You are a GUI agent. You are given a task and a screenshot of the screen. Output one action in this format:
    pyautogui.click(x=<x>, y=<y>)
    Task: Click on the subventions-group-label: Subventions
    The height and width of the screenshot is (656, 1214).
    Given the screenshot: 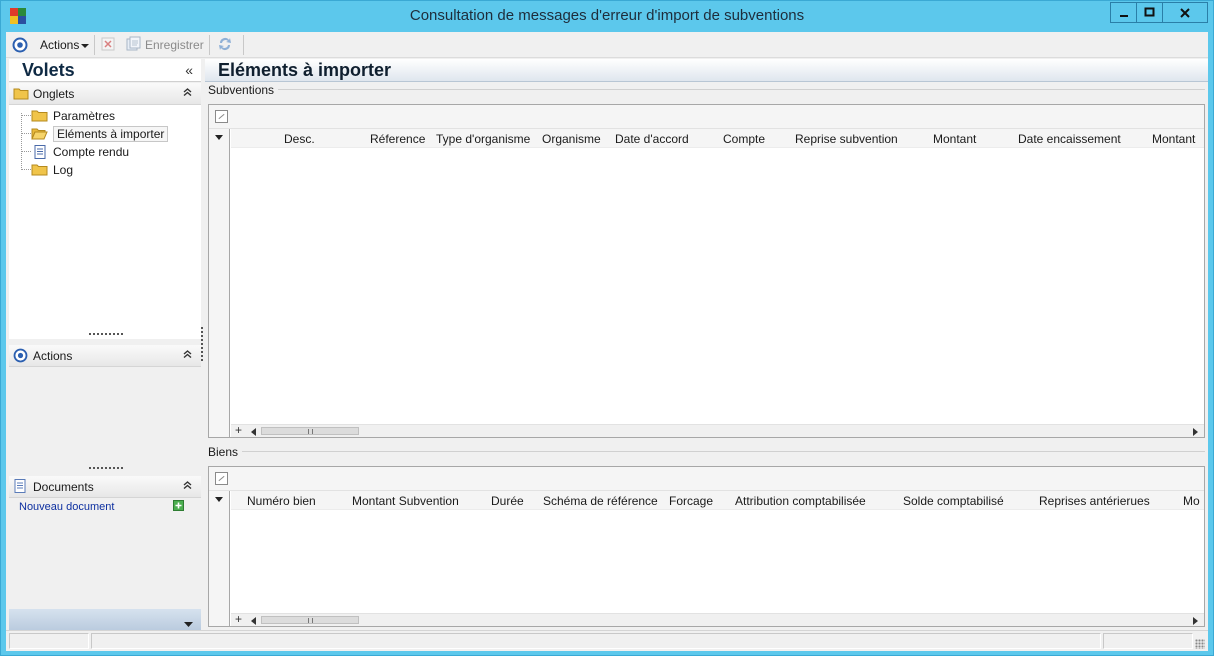 What is the action you would take?
    pyautogui.click(x=243, y=90)
    